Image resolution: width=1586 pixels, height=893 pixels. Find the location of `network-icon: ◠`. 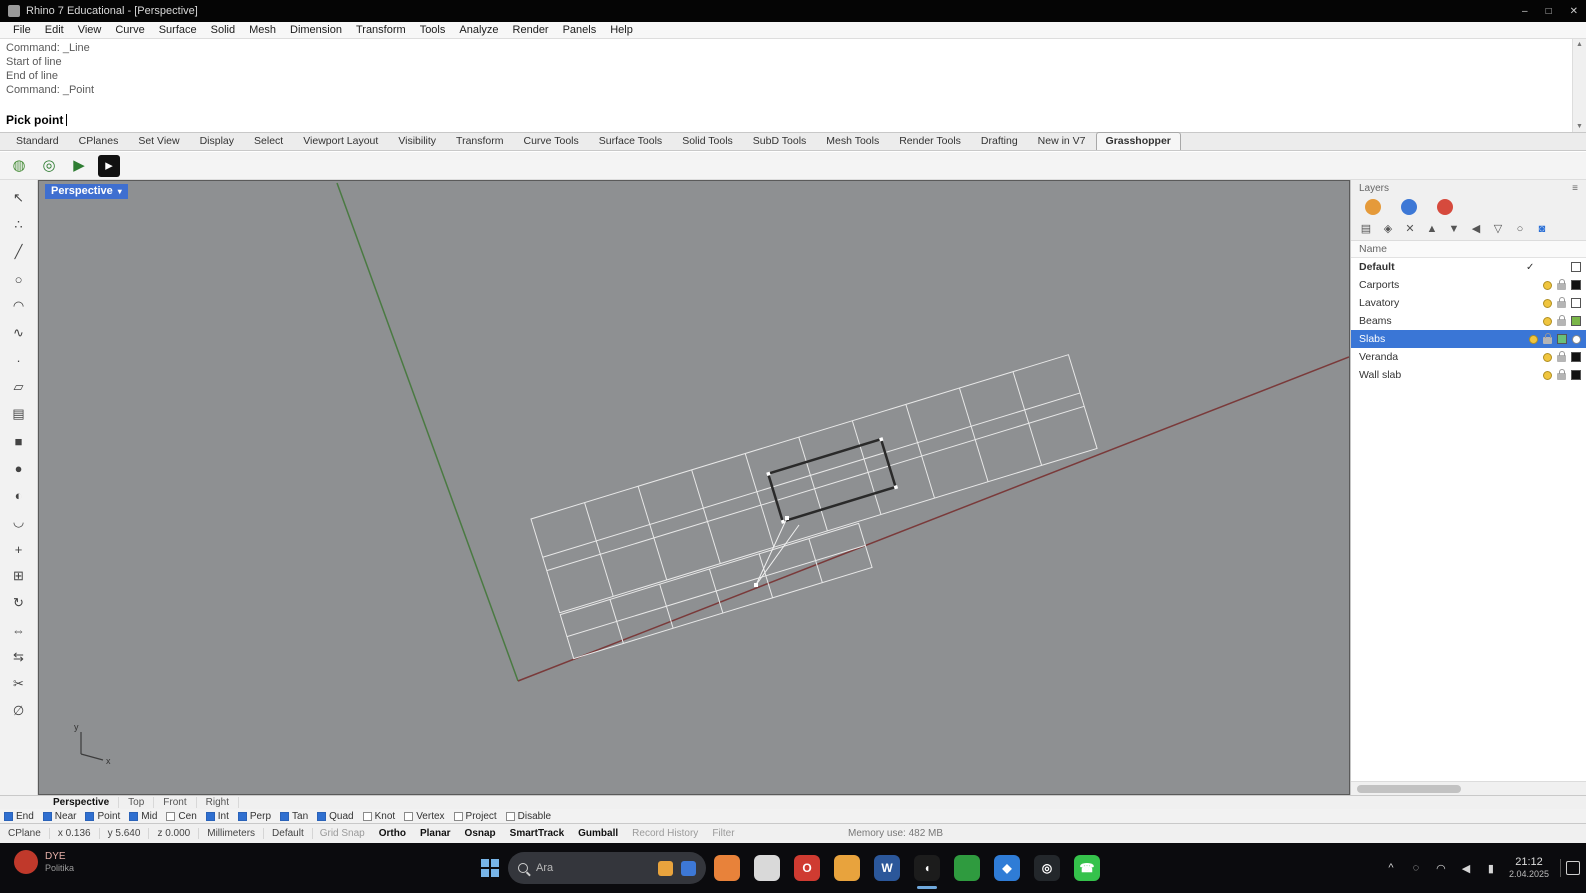

network-icon: ◠ is located at coordinates (1441, 868).